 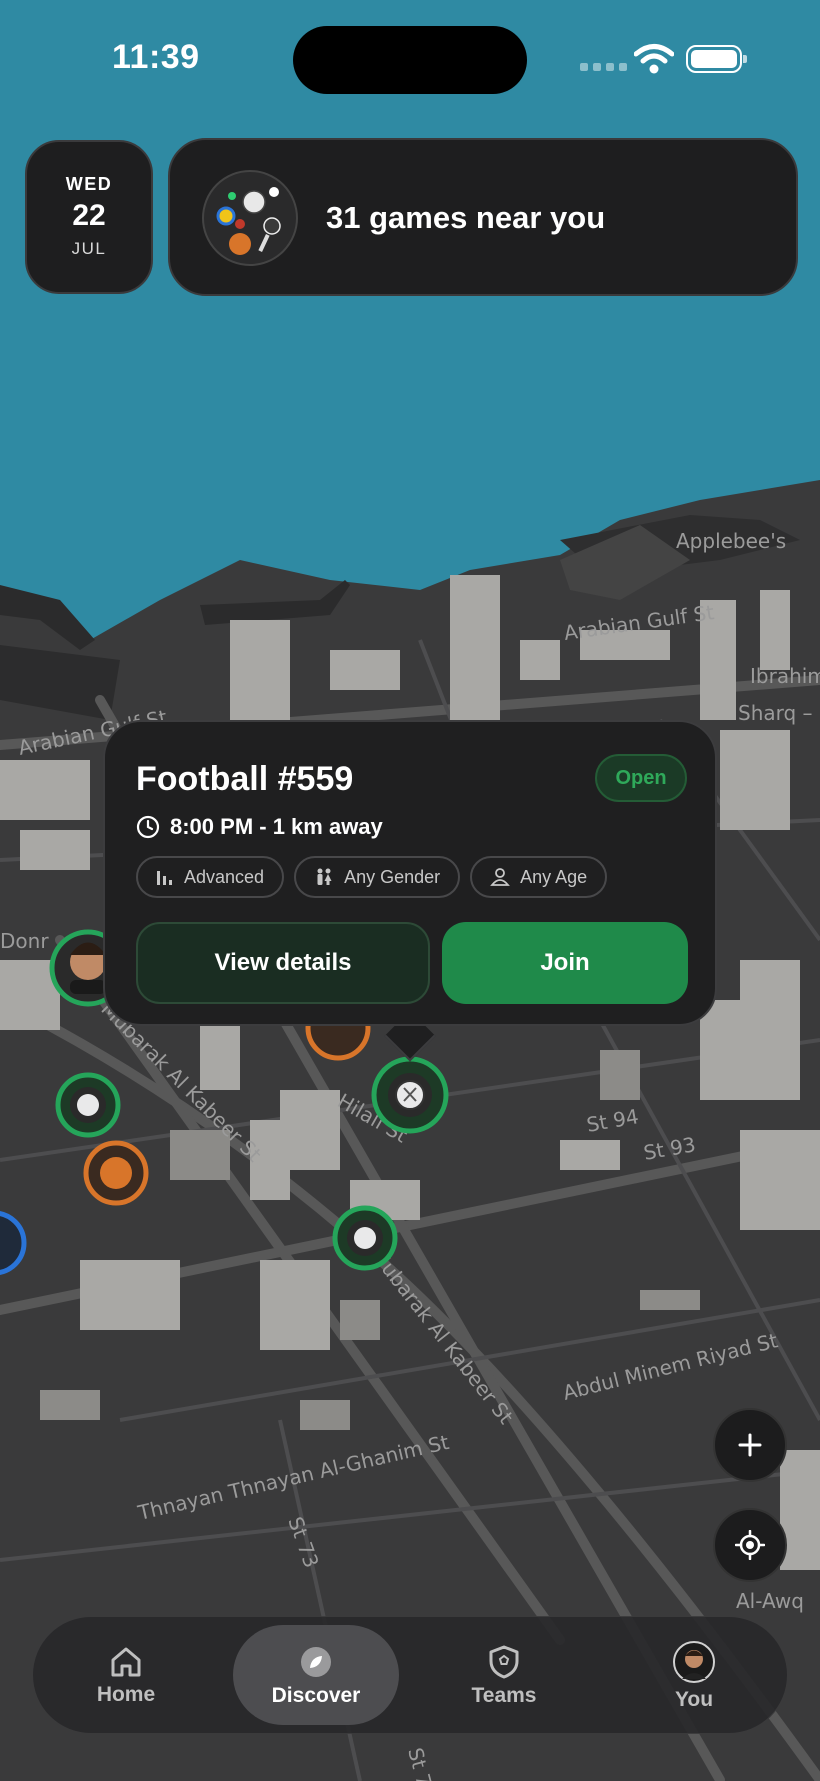 I want to click on chip-age: Any Age, so click(x=539, y=877).